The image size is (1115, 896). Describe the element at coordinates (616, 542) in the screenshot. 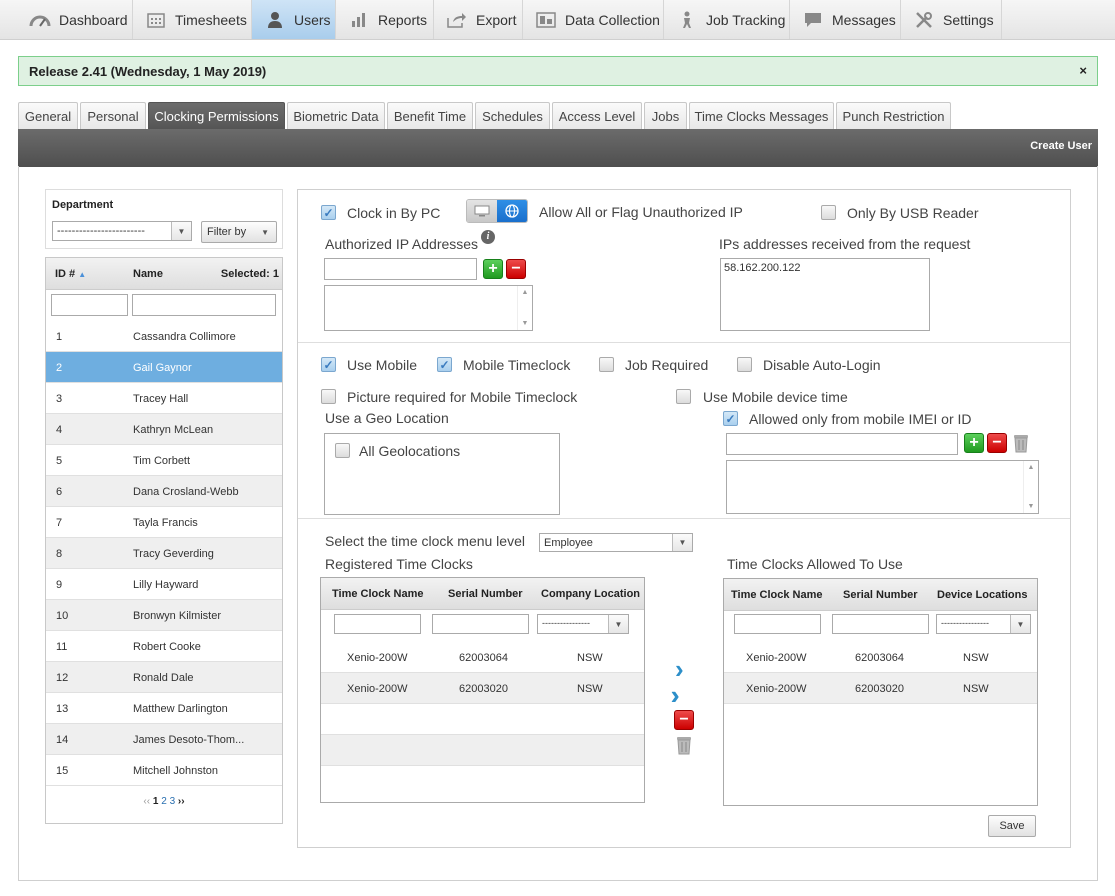

I see `menu-level-select: Employee ▼` at that location.